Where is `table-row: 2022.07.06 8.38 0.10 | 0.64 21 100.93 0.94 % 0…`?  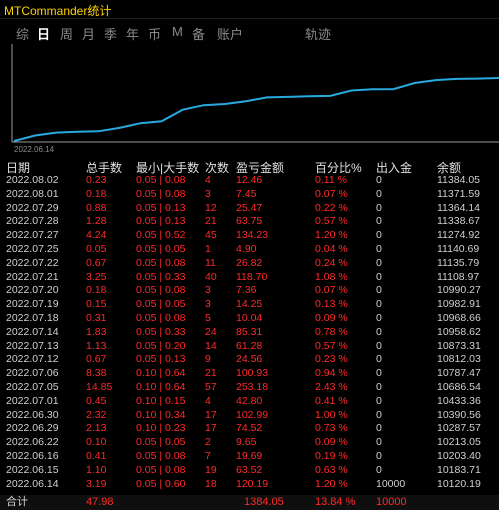
table-row: 2022.07.06 8.38 0.10 | 0.64 21 100.93 0.94 % 0… is located at coordinates (249, 373).